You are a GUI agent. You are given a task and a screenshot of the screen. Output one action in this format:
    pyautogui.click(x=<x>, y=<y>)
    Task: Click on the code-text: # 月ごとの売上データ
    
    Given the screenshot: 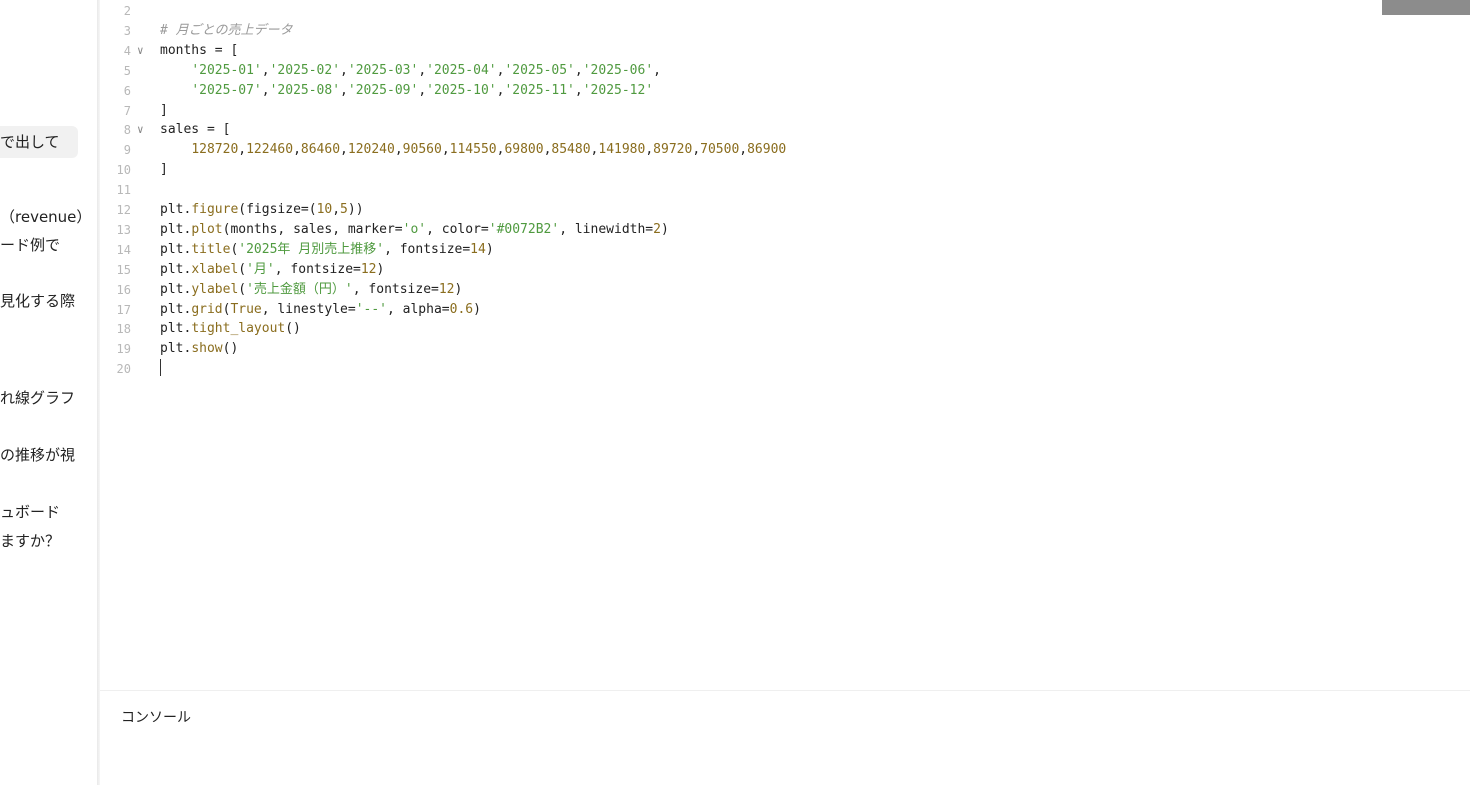 What is the action you would take?
    pyautogui.click(x=226, y=31)
    